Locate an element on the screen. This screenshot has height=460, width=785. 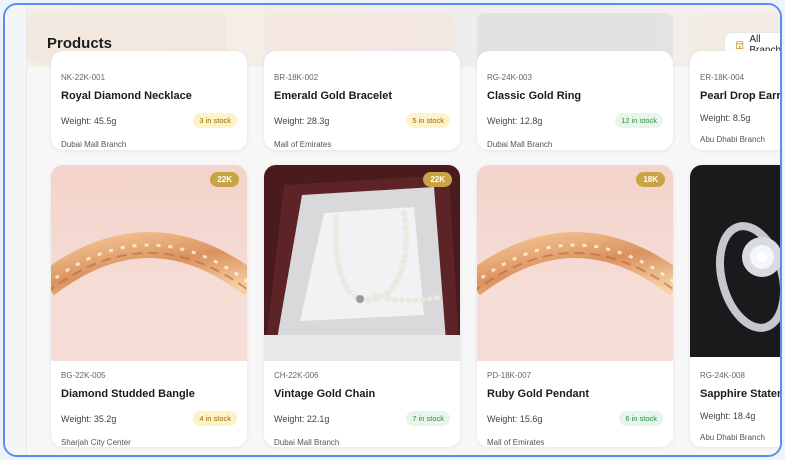
stock-badge: 3 in stock is located at coordinates (215, 120).